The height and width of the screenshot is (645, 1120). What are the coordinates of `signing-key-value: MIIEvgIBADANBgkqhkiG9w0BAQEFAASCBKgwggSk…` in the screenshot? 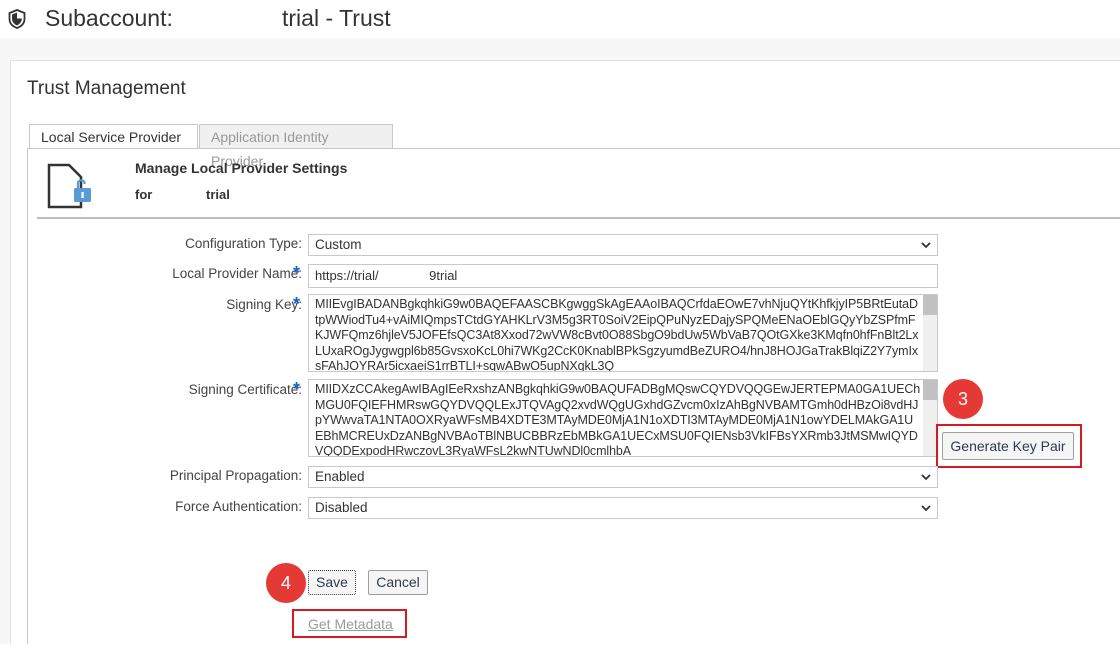 It's located at (617, 334).